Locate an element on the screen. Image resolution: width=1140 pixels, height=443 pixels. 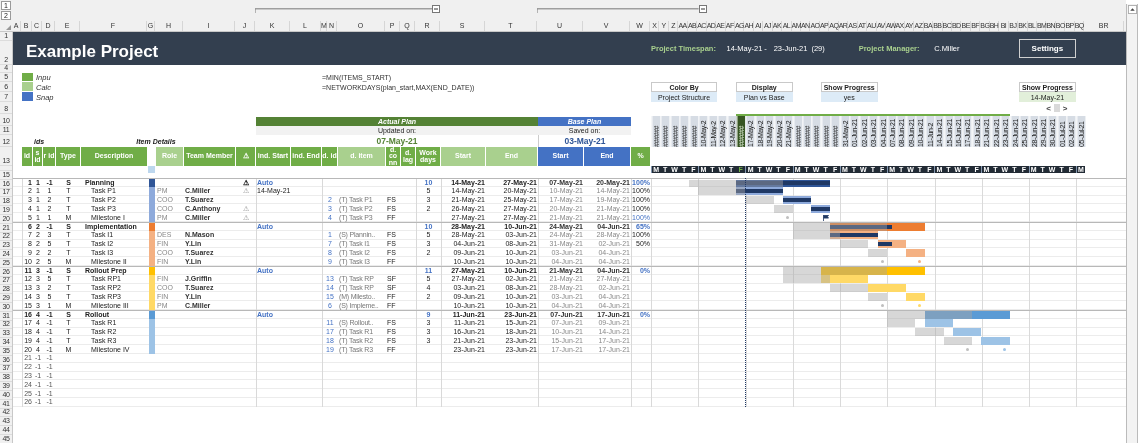
select-all-icon is located at coordinates (8, 27).